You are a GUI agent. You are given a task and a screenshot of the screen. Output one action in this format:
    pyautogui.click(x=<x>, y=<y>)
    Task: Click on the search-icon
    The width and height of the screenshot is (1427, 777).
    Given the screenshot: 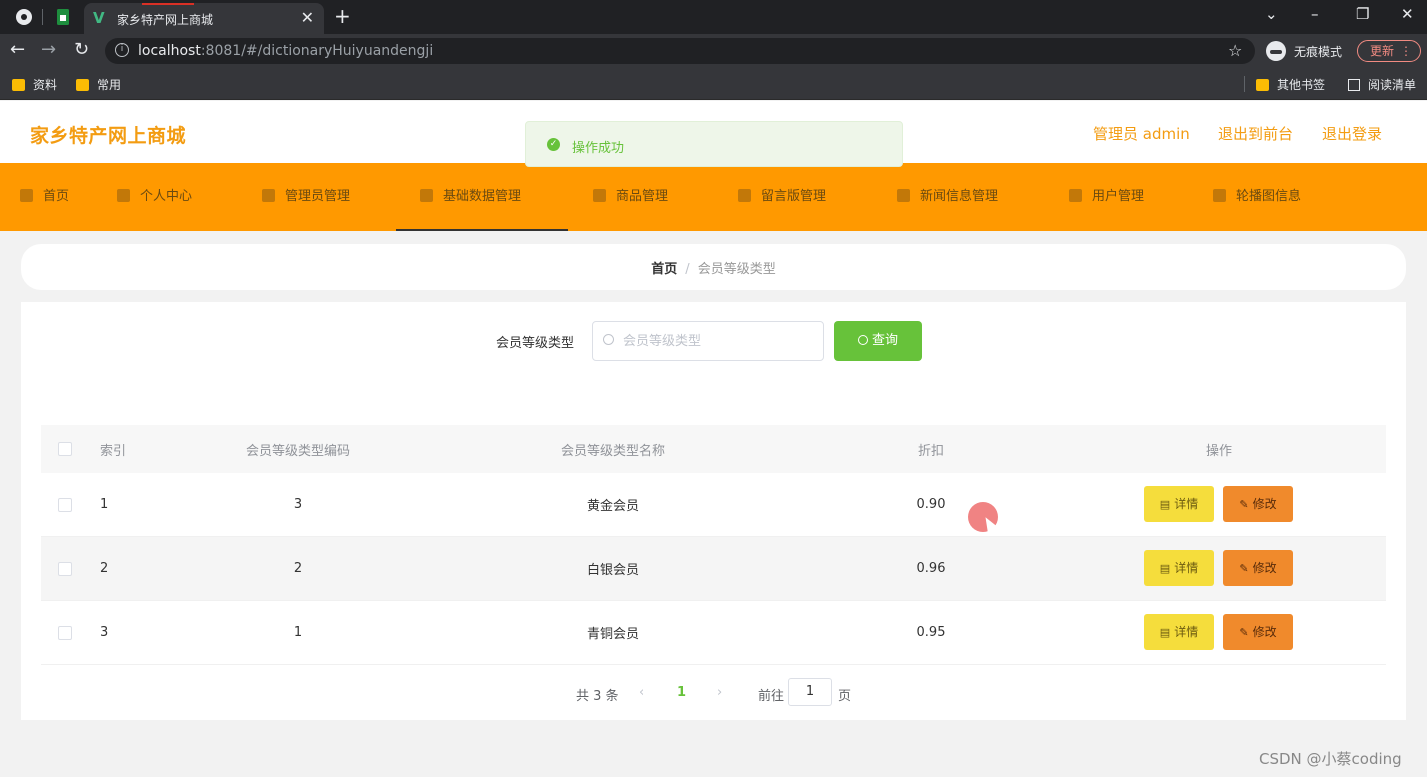 What is the action you would take?
    pyautogui.click(x=862, y=340)
    